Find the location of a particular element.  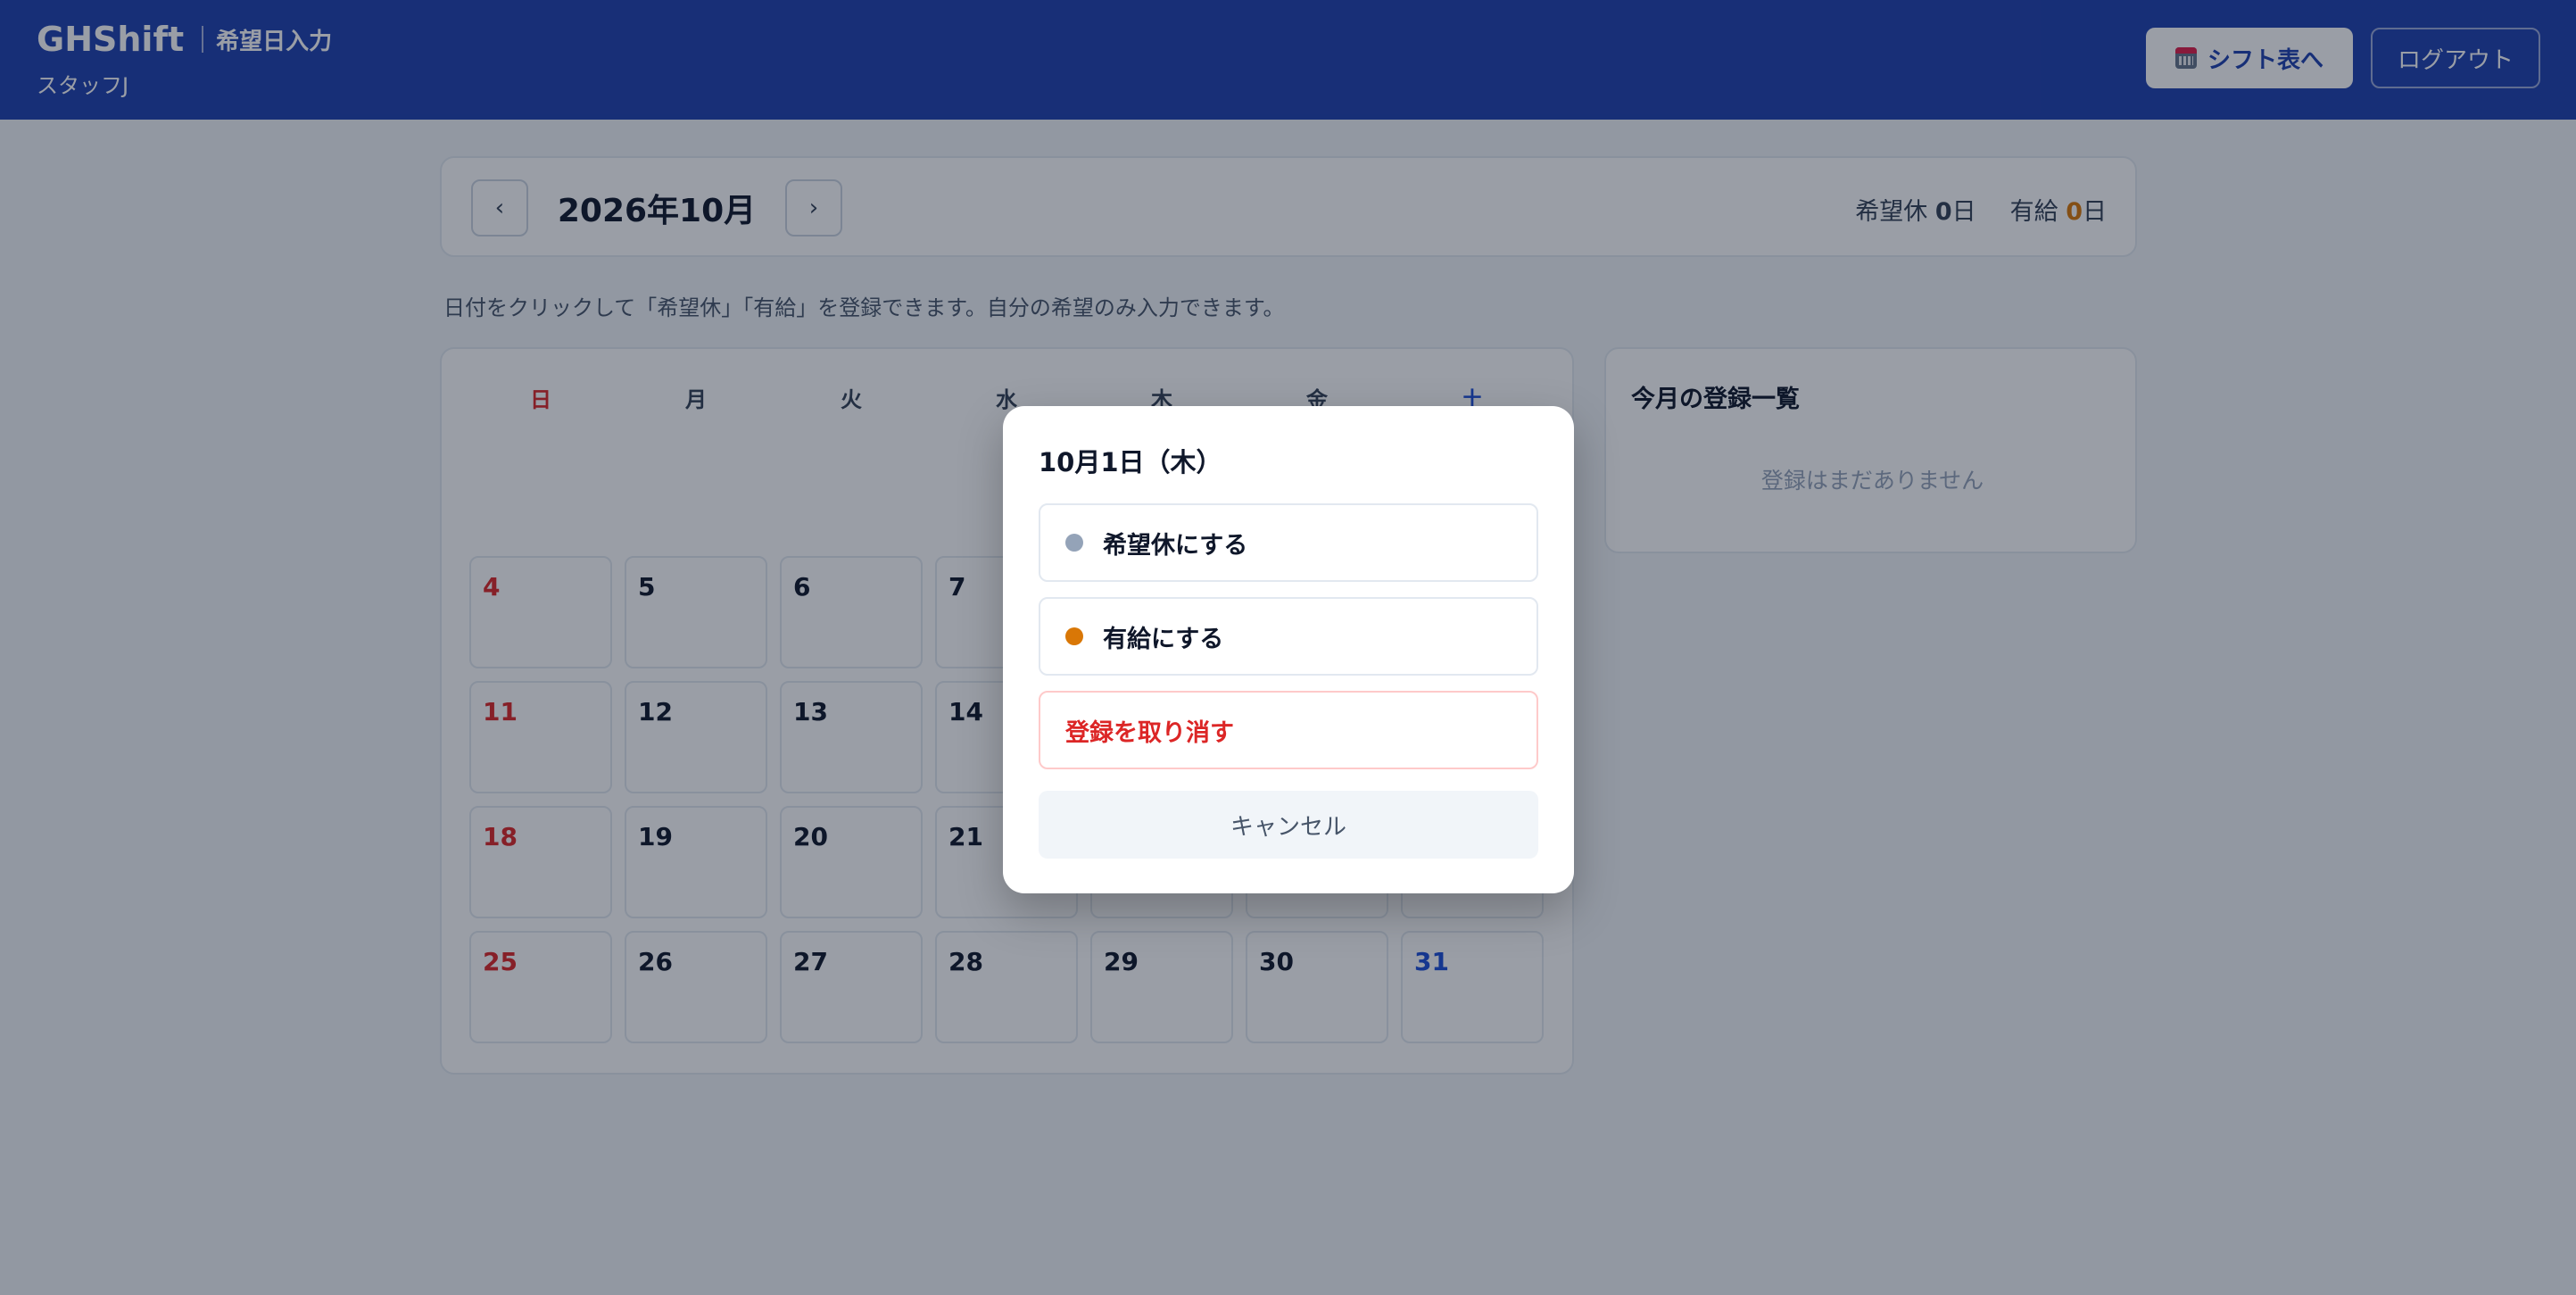

set-paid-leave-button: 有給にする is located at coordinates (1288, 637).